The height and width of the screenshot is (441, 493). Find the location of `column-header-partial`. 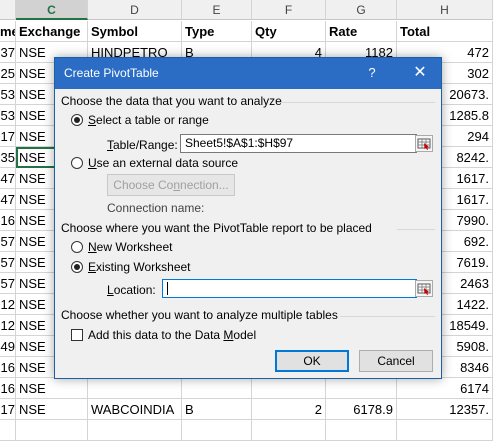

column-header-partial is located at coordinates (8, 10).